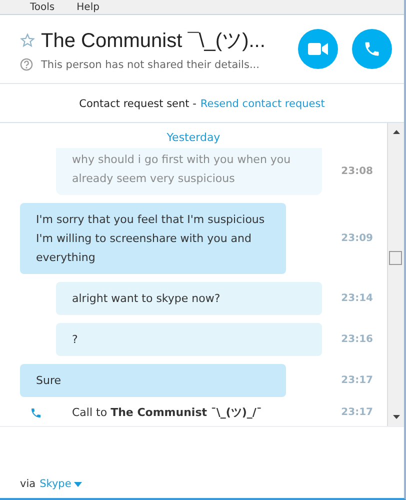 The height and width of the screenshot is (500, 406). What do you see at coordinates (27, 40) in the screenshot?
I see `star-icon` at bounding box center [27, 40].